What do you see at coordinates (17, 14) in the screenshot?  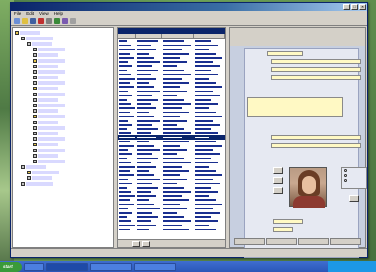 I see `menu-file: File` at bounding box center [17, 14].